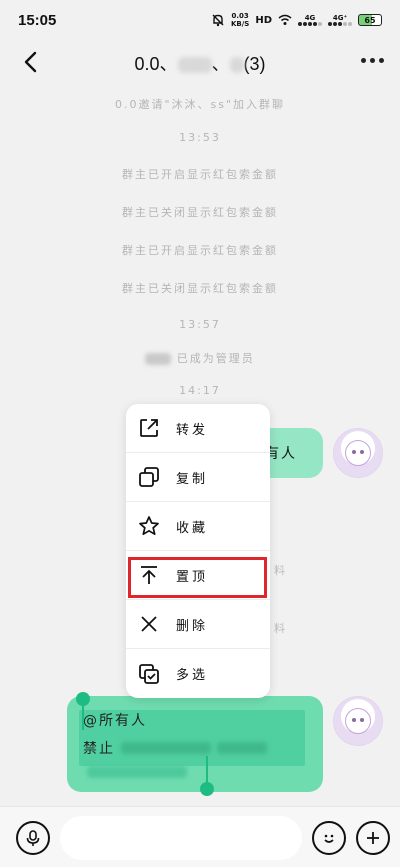  Describe the element at coordinates (263, 20) in the screenshot. I see `hd-label: HD` at that location.